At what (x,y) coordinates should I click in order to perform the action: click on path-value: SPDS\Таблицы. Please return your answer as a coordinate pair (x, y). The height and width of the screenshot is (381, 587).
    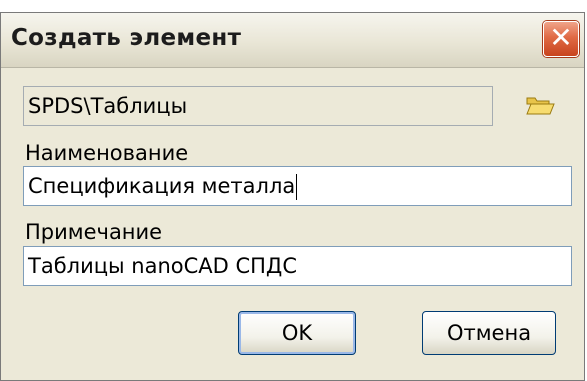
    Looking at the image, I should click on (108, 106).